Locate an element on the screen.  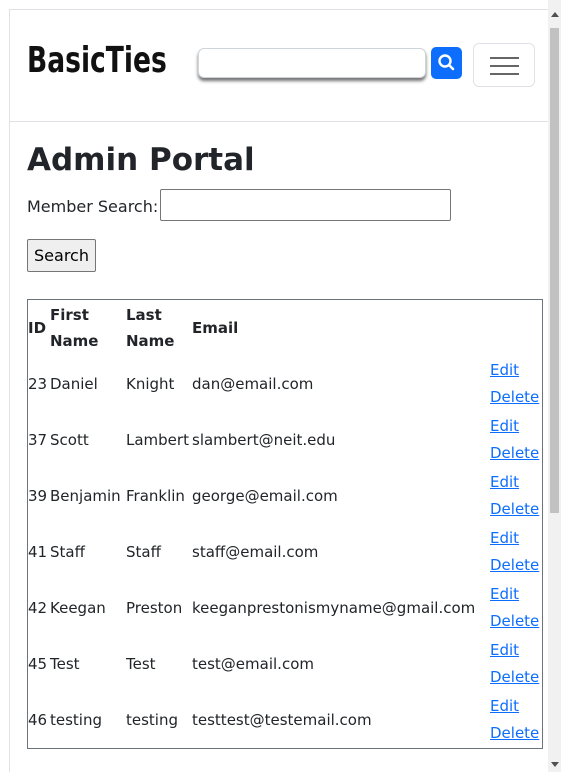
scrollbar-thumb is located at coordinates (554, 270).